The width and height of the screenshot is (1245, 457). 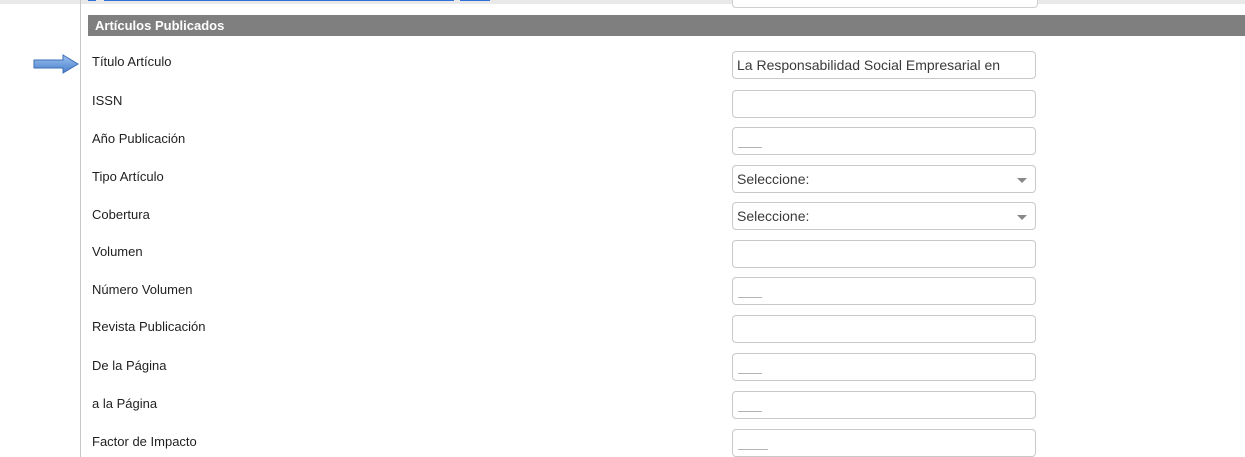 I want to click on cobertura-label: Cobertura, so click(x=121, y=214).